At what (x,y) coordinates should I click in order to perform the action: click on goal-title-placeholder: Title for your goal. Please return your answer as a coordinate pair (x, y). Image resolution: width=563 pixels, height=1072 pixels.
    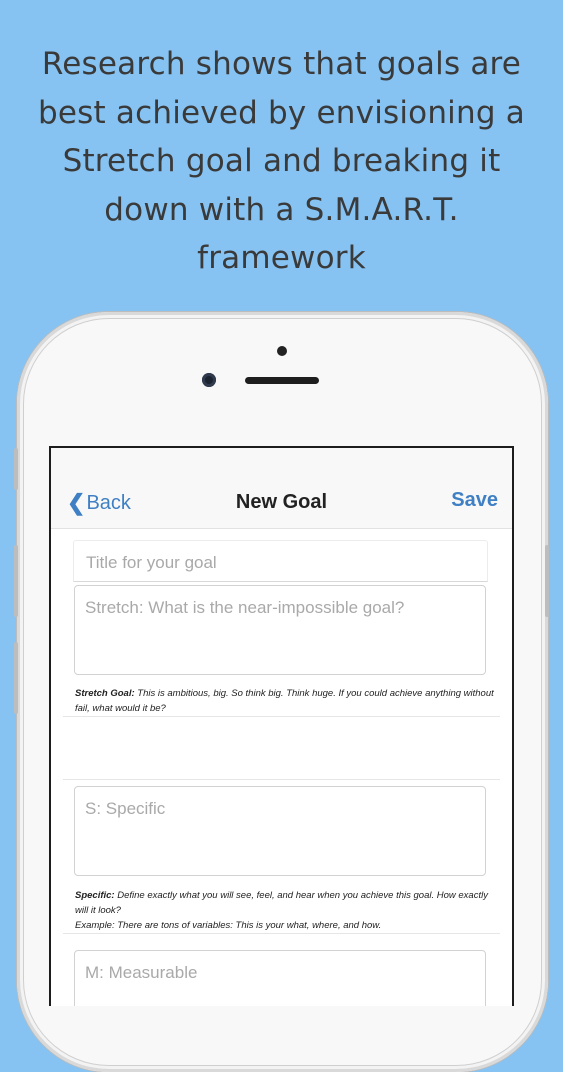
    Looking at the image, I should click on (151, 562).